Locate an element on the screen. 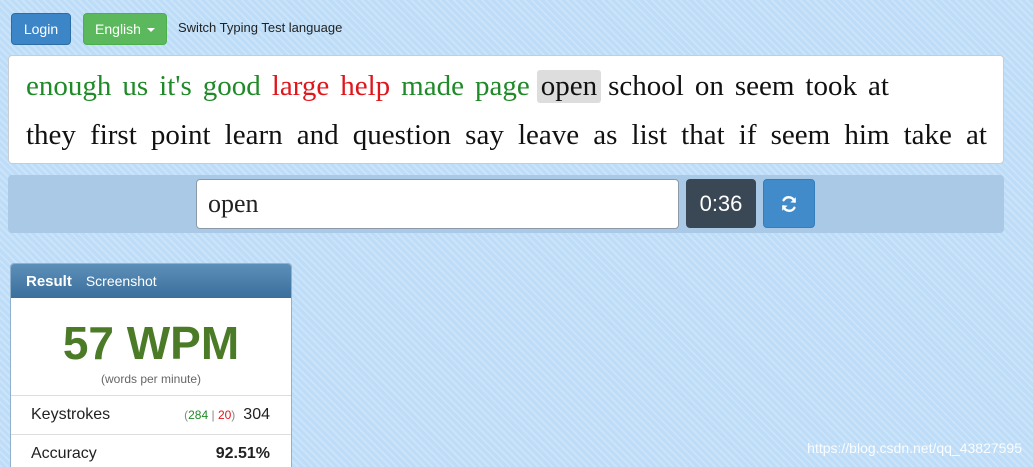  word-wrong: help is located at coordinates (365, 86).